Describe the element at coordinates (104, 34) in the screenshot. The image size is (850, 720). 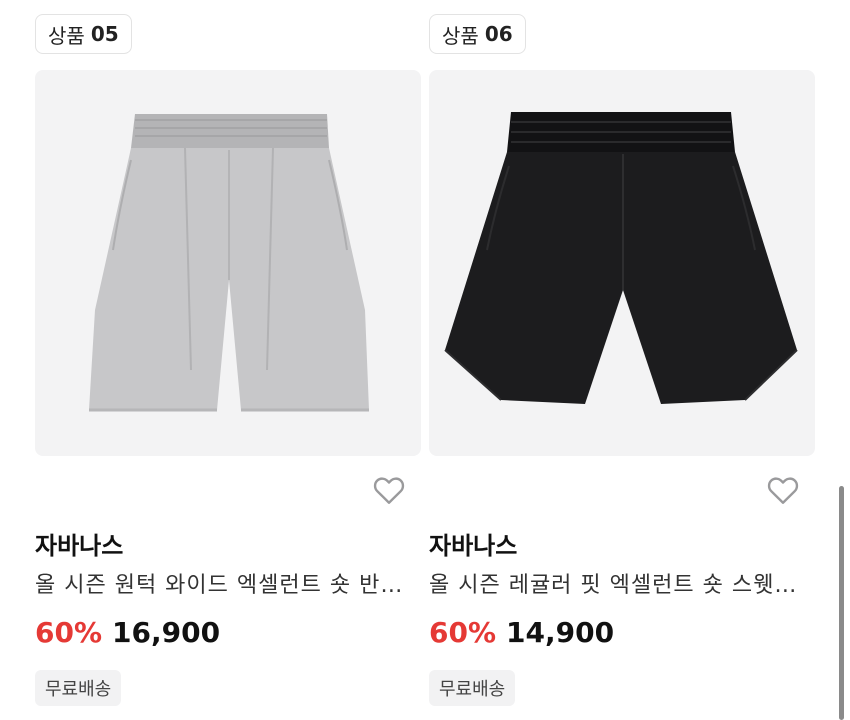
I see `tag-number: 05` at that location.